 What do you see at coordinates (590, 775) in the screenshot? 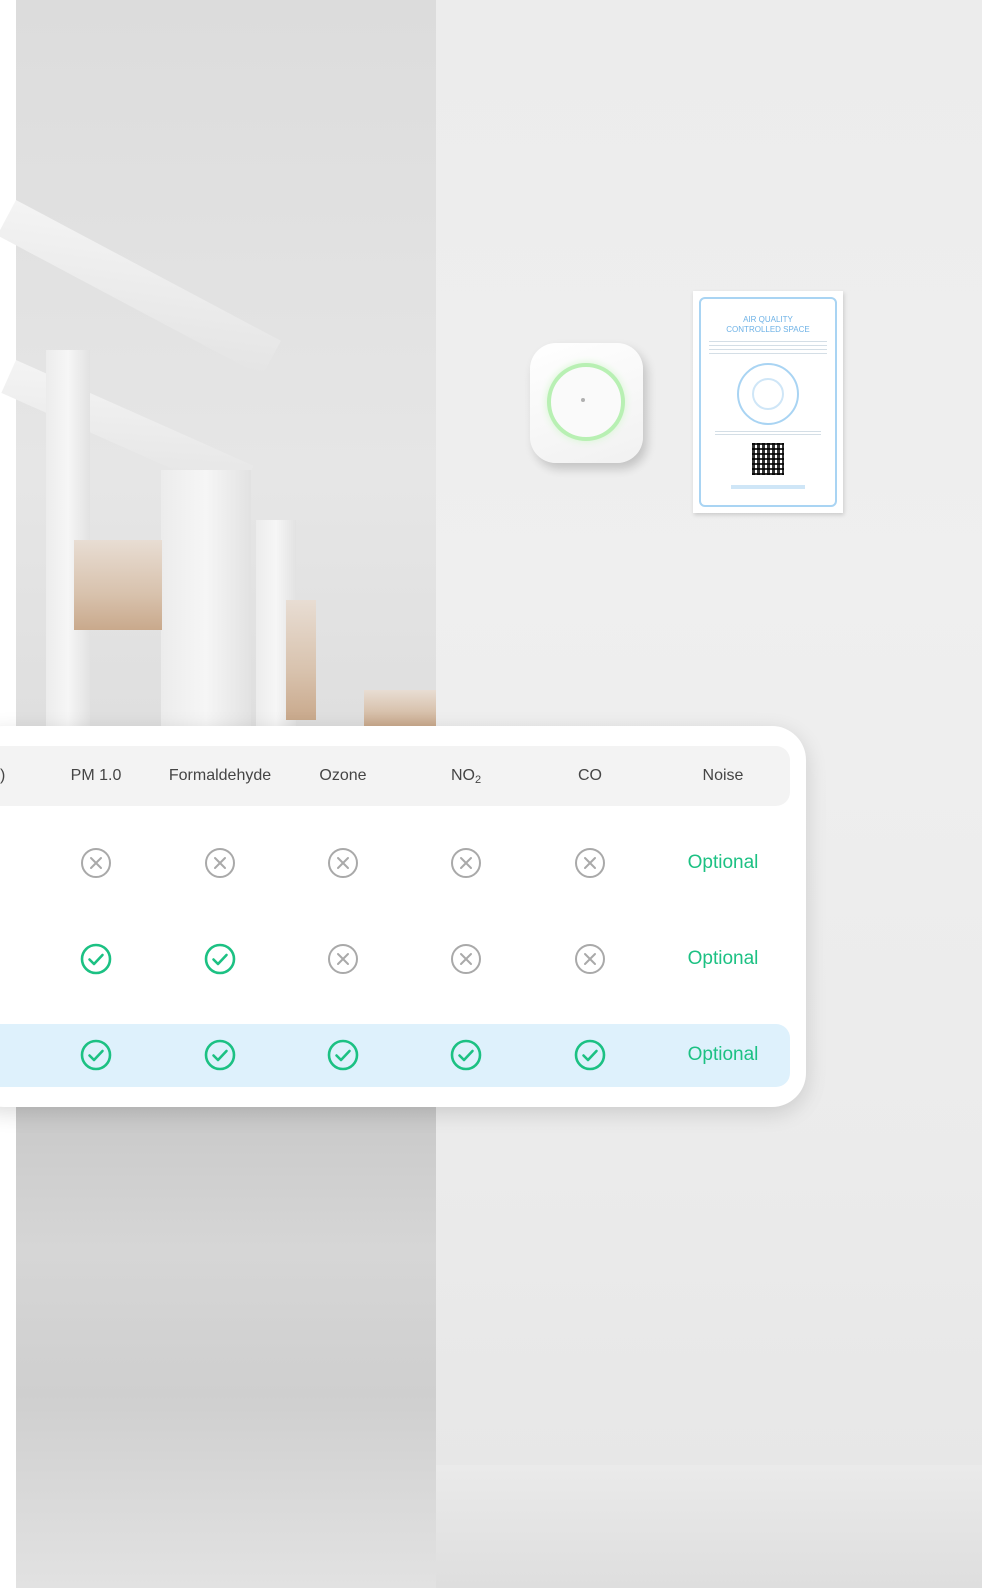
I see `column-header-co: CO` at bounding box center [590, 775].